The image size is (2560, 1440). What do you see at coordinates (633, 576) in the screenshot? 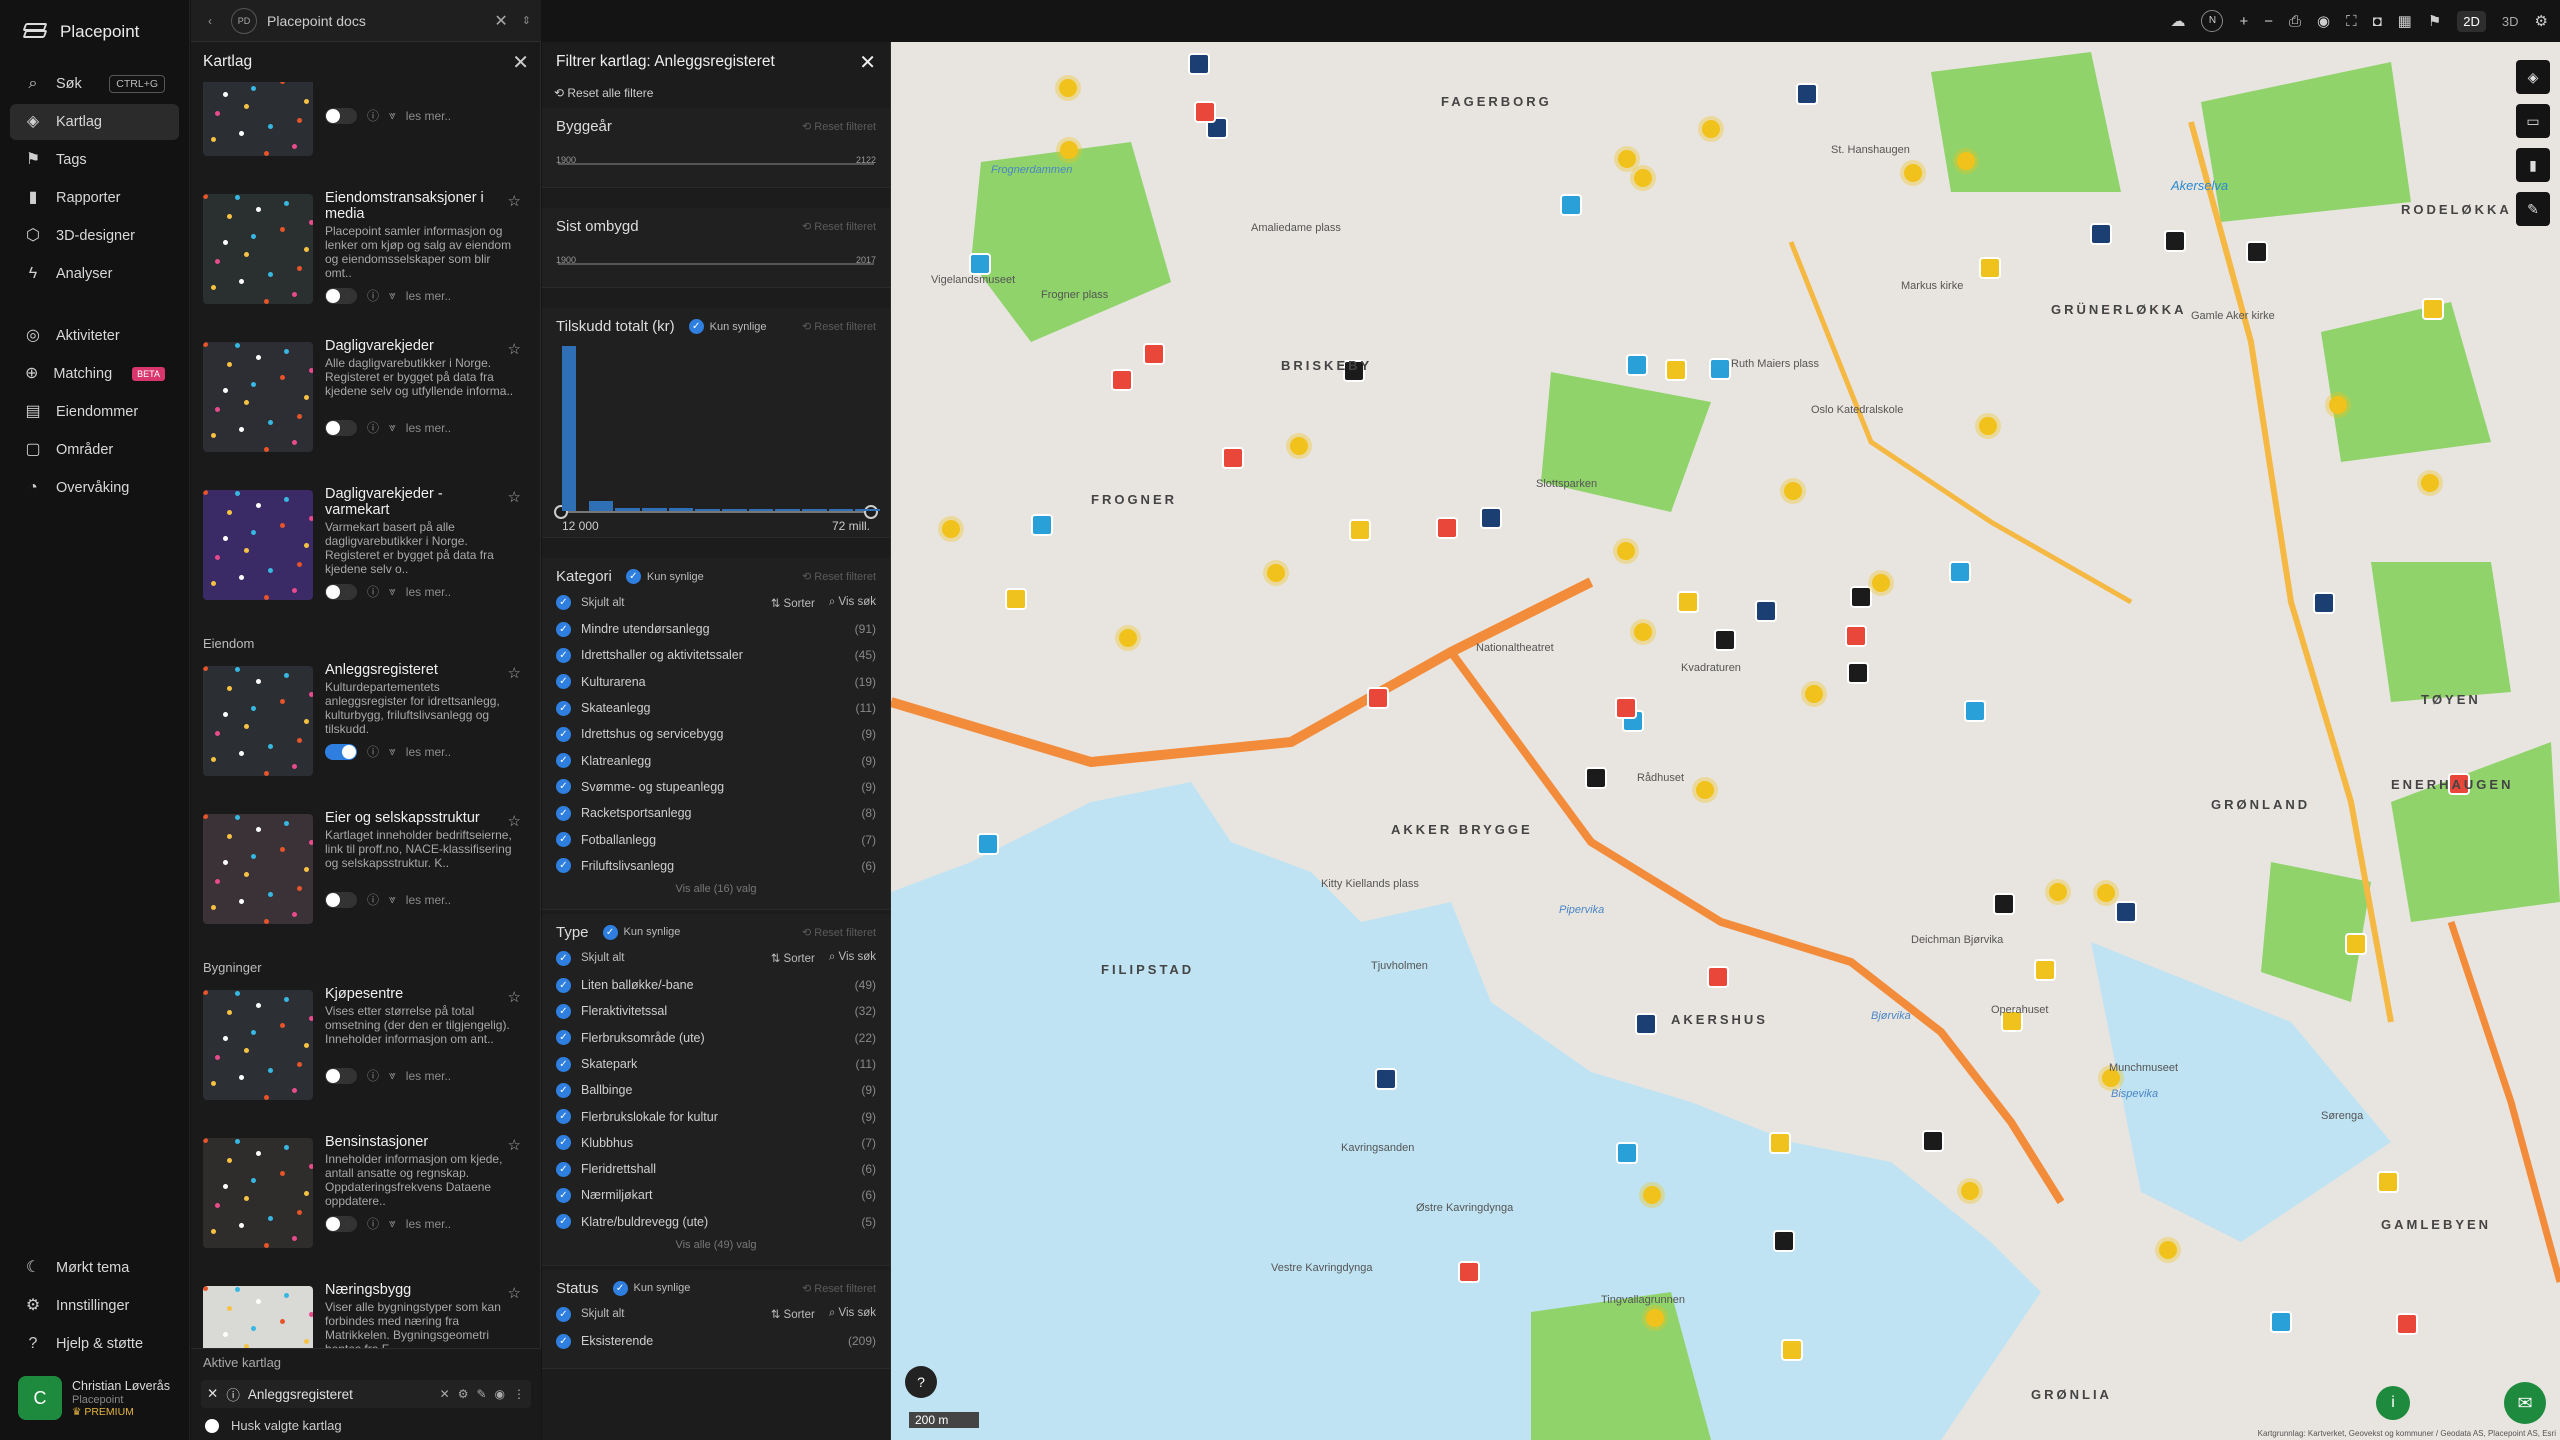
I see `only-visible-check: ✓` at bounding box center [633, 576].